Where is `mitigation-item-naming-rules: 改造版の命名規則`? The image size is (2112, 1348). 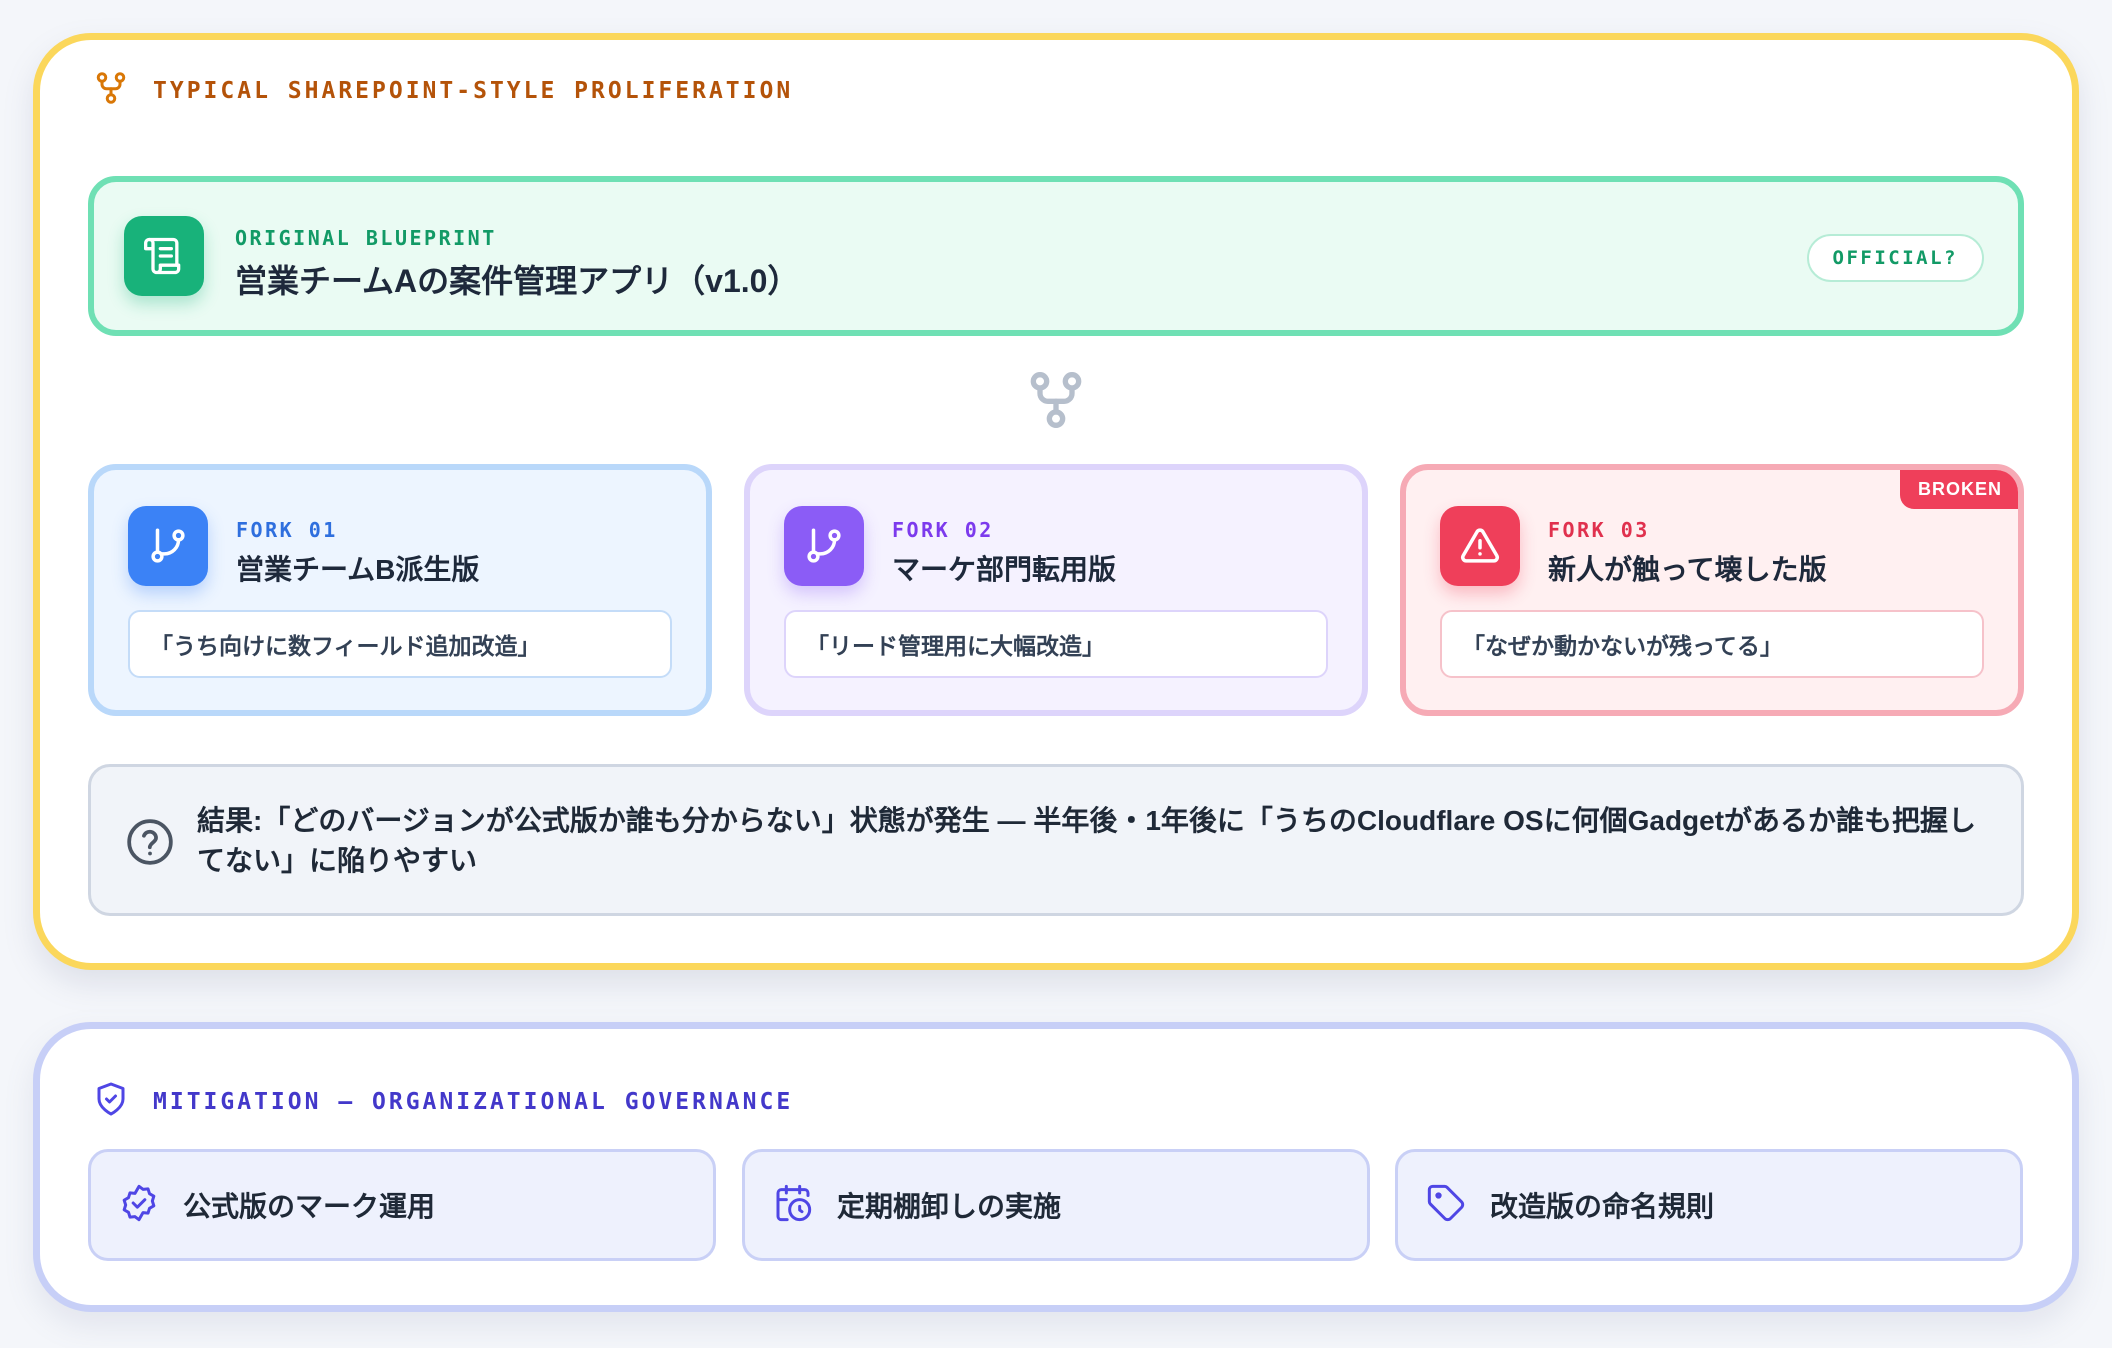
mitigation-item-naming-rules: 改造版の命名規則 is located at coordinates (1709, 1205).